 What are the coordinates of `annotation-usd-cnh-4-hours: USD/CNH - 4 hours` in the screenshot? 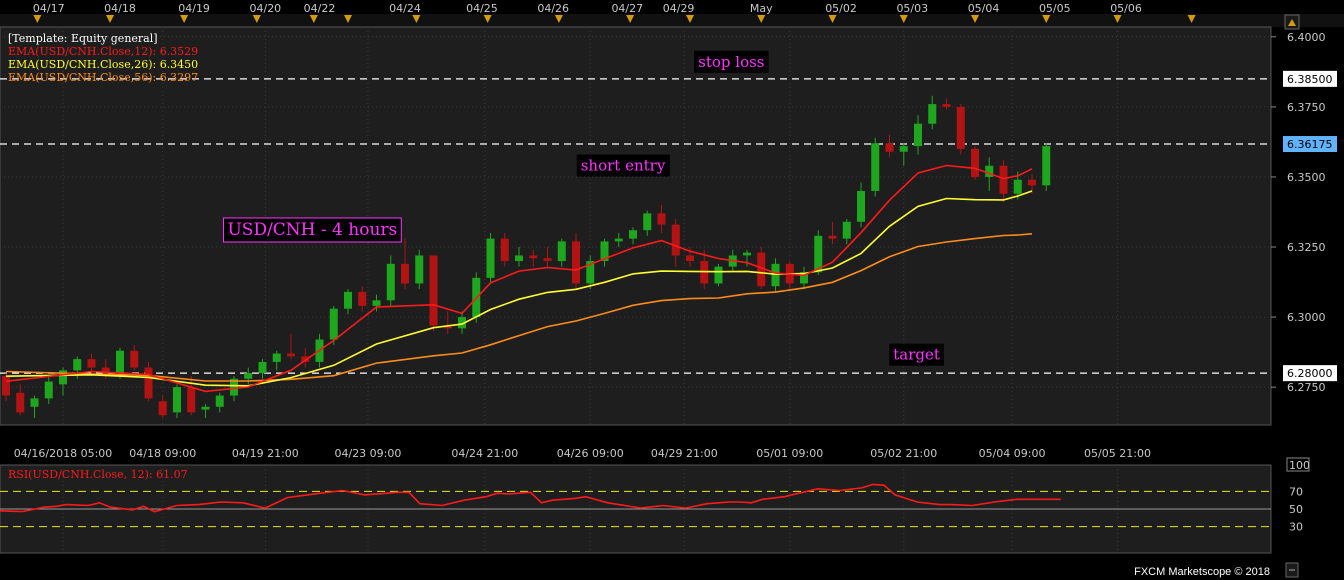 It's located at (312, 230).